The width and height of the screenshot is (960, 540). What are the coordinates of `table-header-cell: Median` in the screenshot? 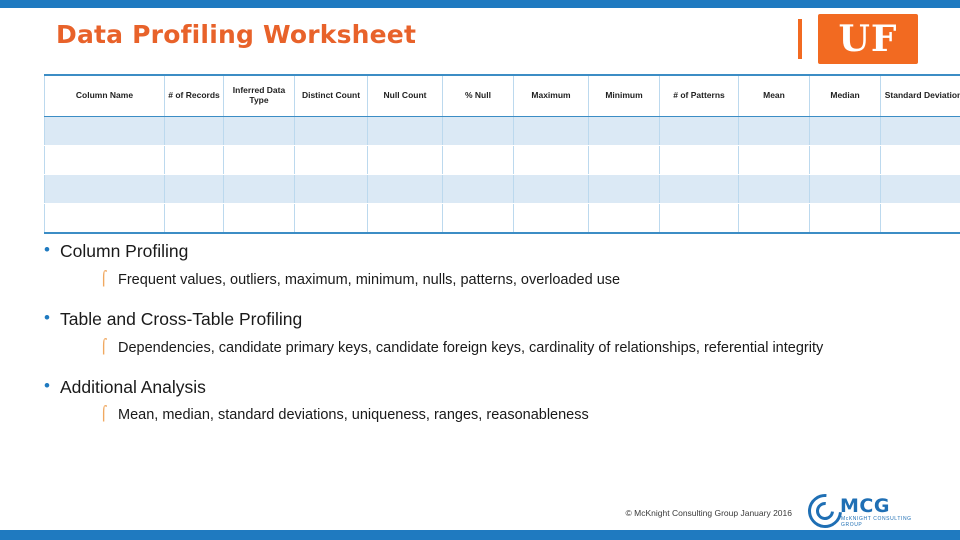 It's located at (845, 95).